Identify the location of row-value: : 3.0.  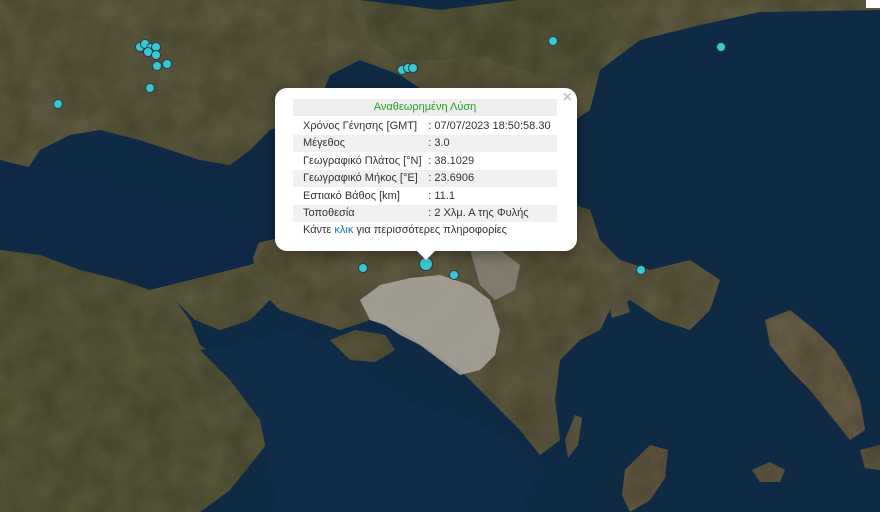
(492, 143).